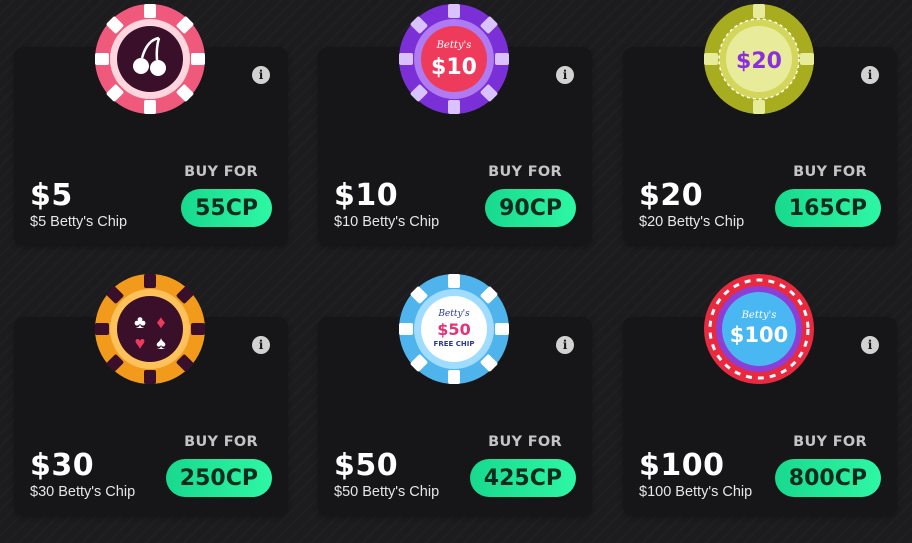  What do you see at coordinates (692, 222) in the screenshot?
I see `chip-name: $20 Betty's Chip` at bounding box center [692, 222].